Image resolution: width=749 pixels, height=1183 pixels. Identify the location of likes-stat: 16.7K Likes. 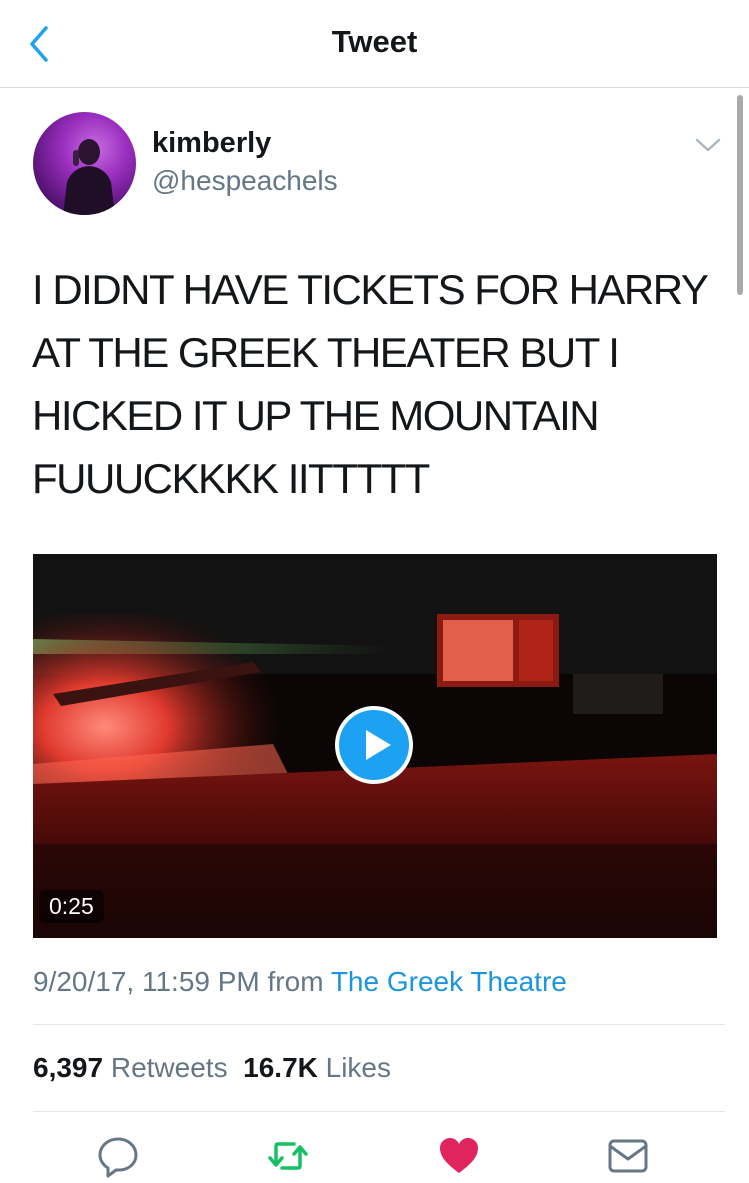
(317, 1067).